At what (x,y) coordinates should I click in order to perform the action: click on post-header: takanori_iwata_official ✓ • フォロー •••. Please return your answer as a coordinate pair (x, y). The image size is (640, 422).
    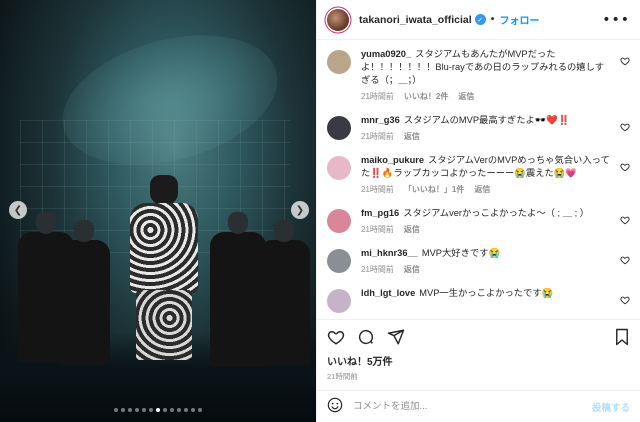
    Looking at the image, I should click on (478, 20).